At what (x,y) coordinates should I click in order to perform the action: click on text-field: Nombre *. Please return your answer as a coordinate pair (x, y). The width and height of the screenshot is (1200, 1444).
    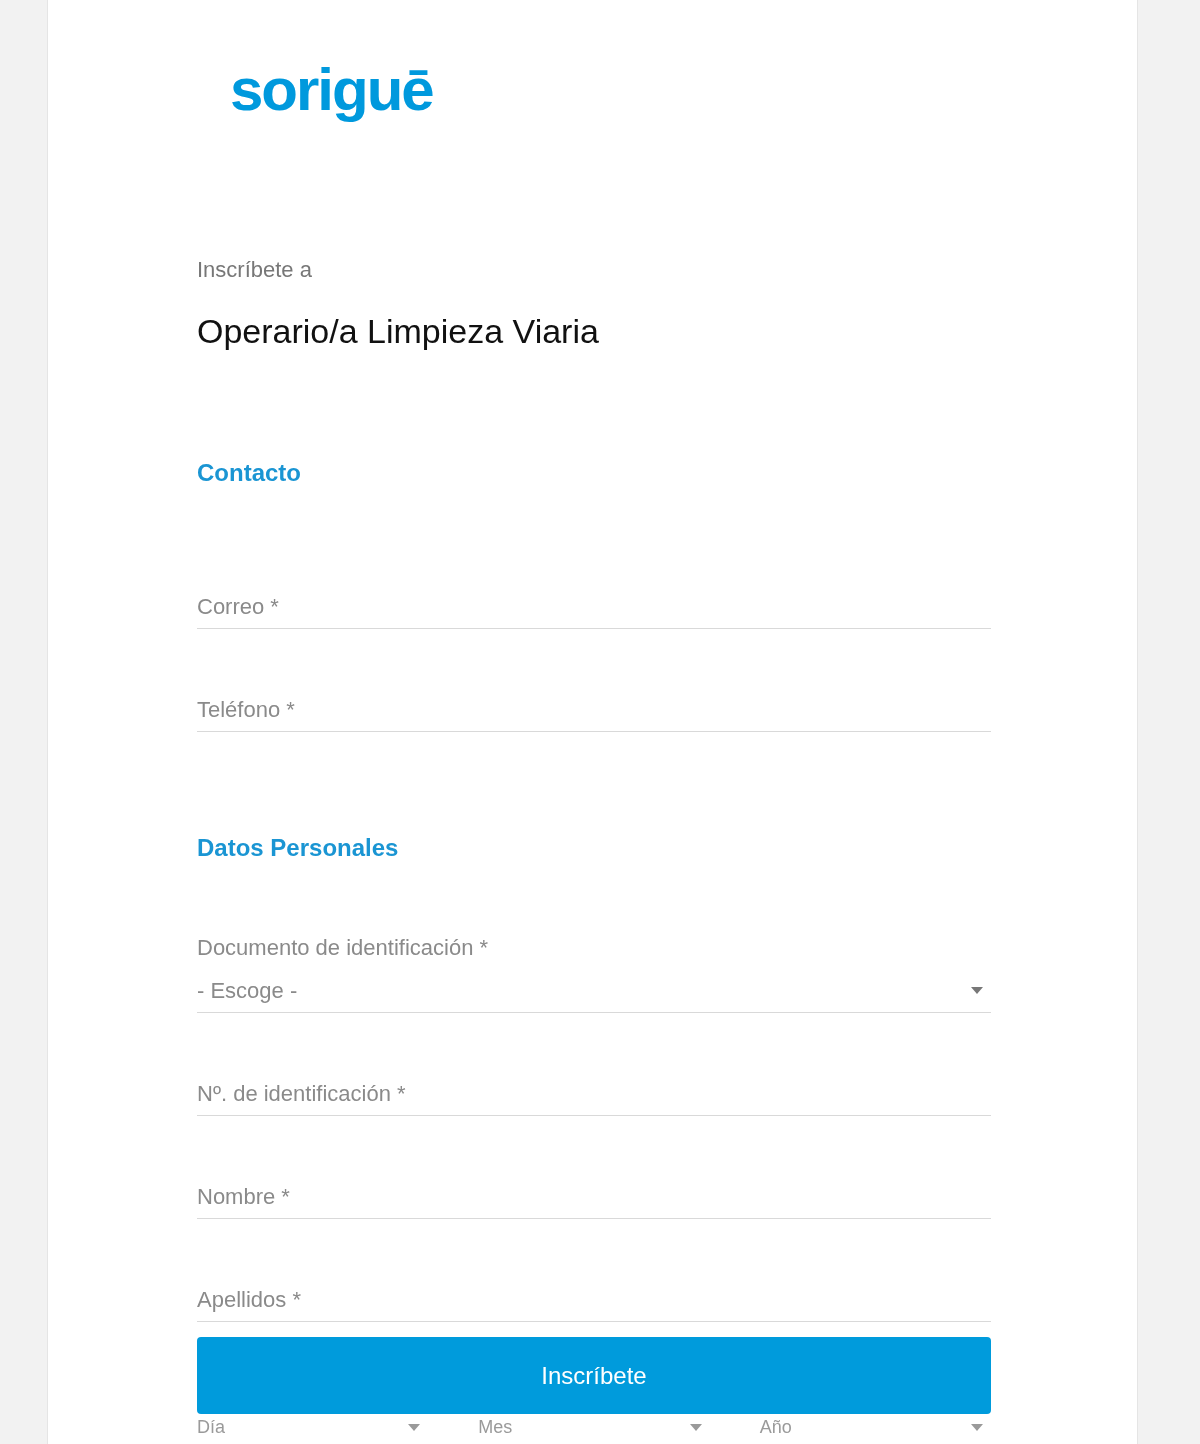
    Looking at the image, I should click on (594, 1197).